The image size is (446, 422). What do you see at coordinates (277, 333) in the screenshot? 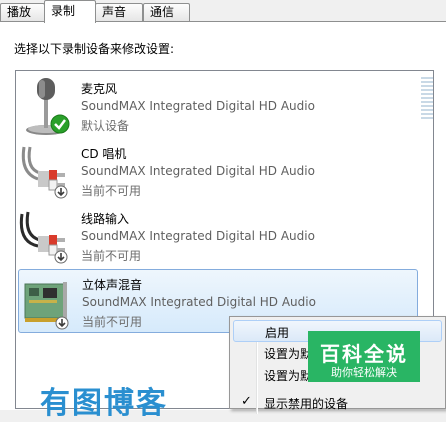
I see `menu-item-label: 启用` at bounding box center [277, 333].